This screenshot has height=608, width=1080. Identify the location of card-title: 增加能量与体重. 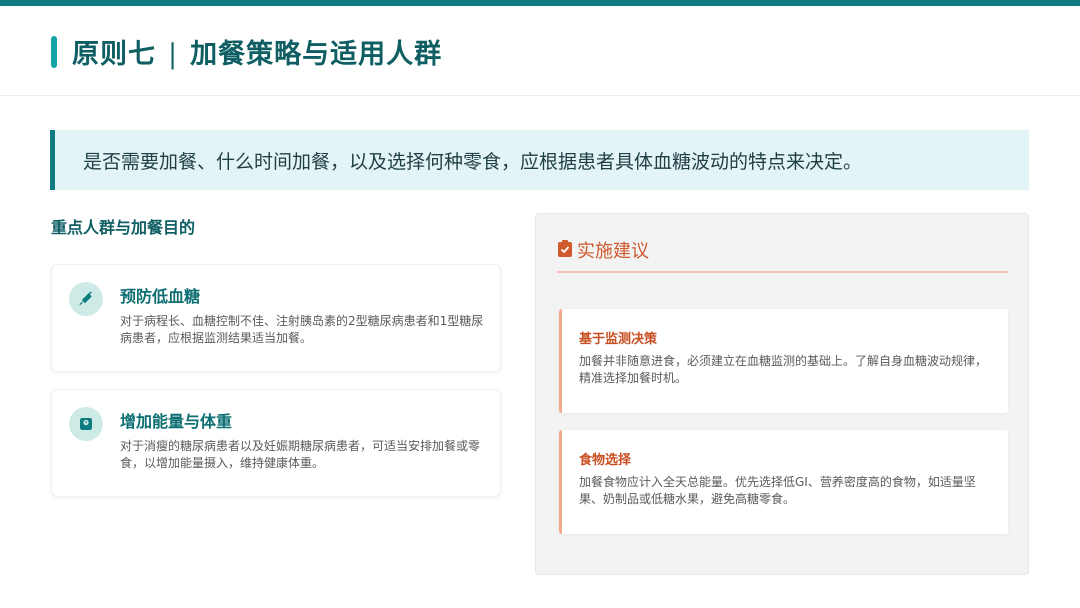
(176, 421).